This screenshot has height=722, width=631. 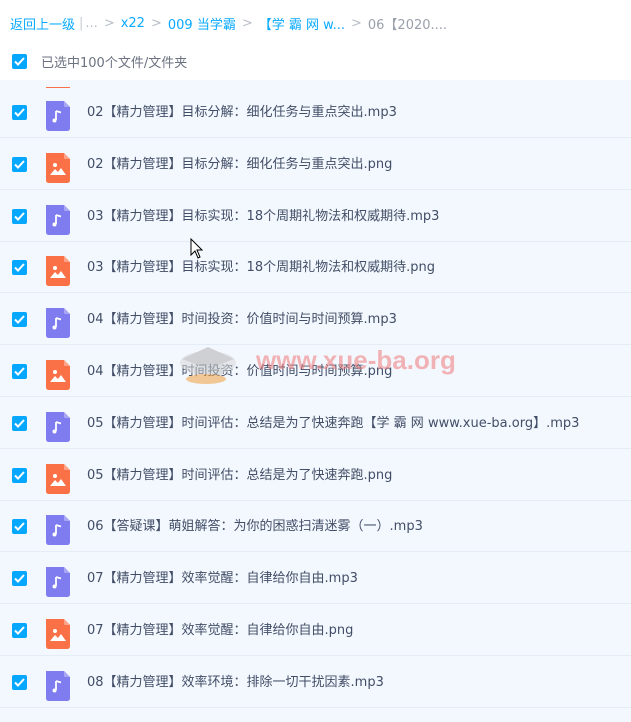 I want to click on file-name: 03【精力管理】目标实现：18个周期礼物法和权威期待.mp3, so click(x=263, y=217).